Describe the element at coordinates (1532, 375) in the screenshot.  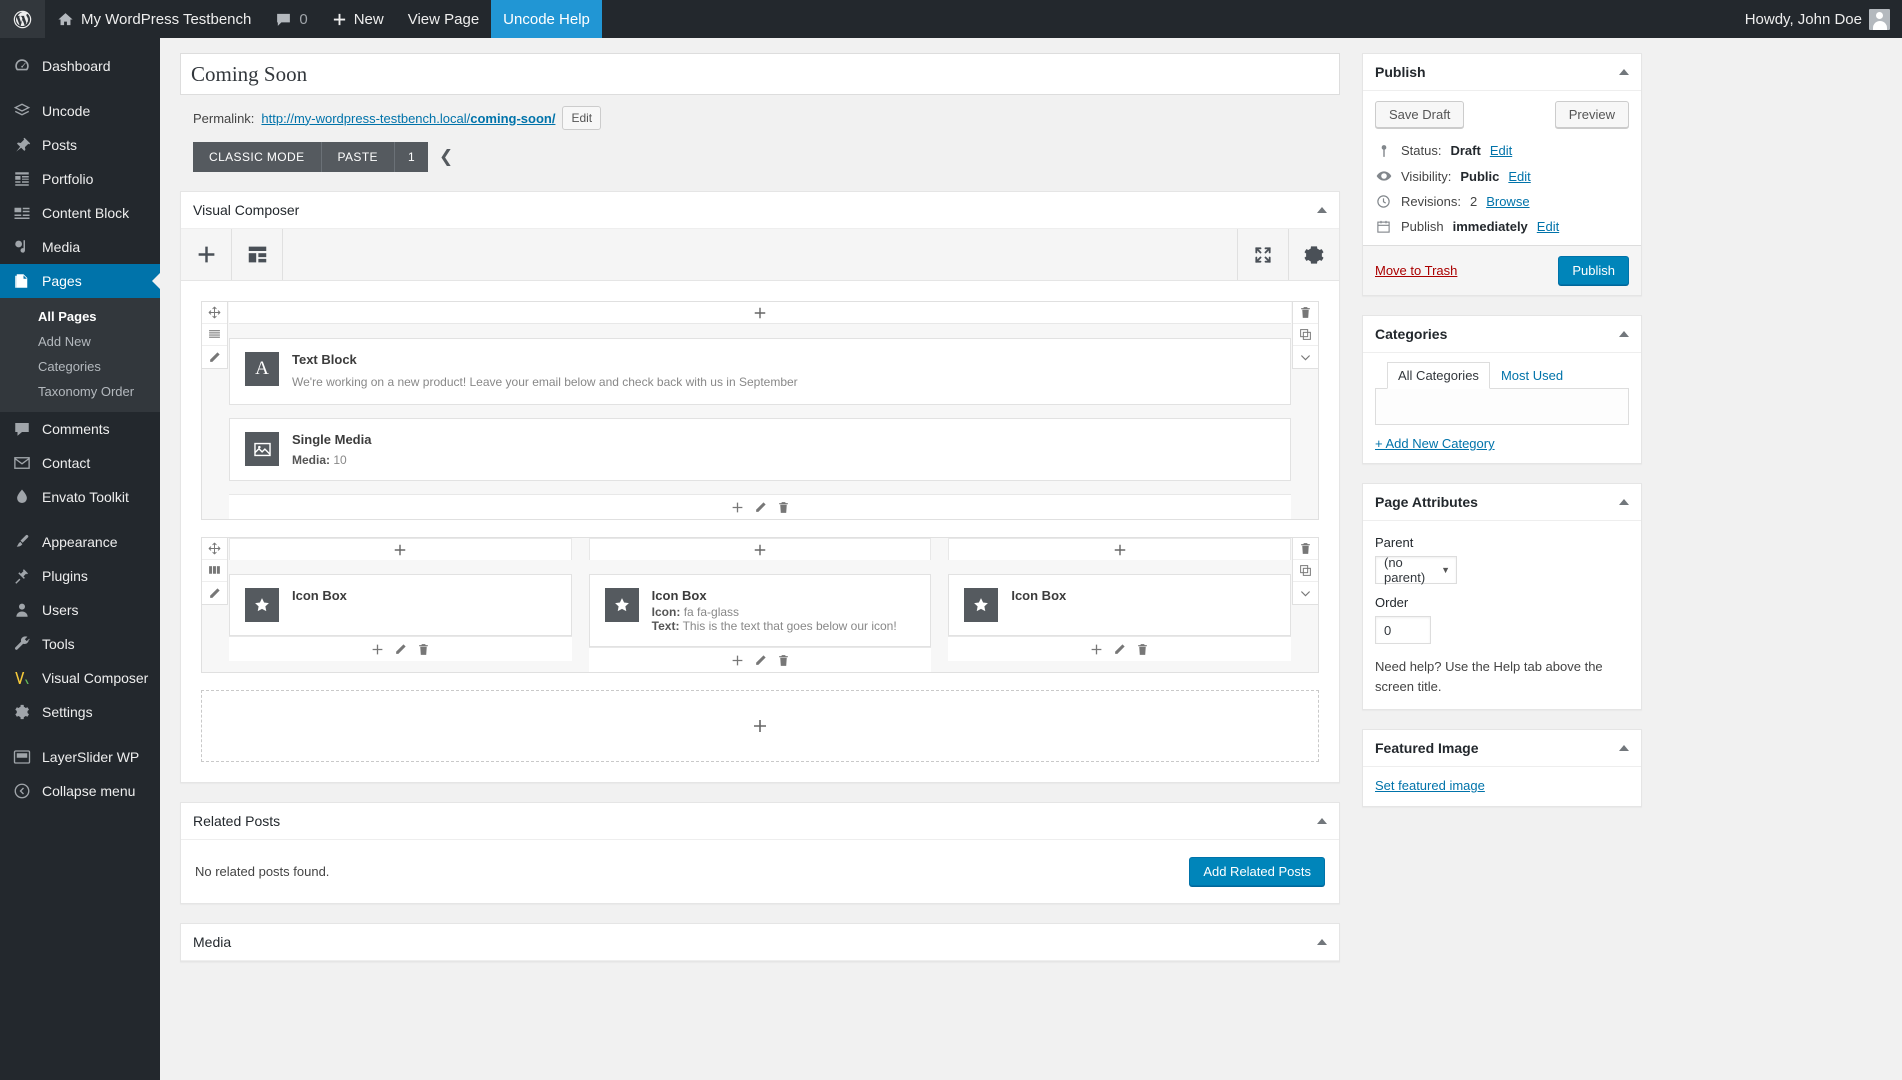
I see `tab-most-used: Most Used` at that location.